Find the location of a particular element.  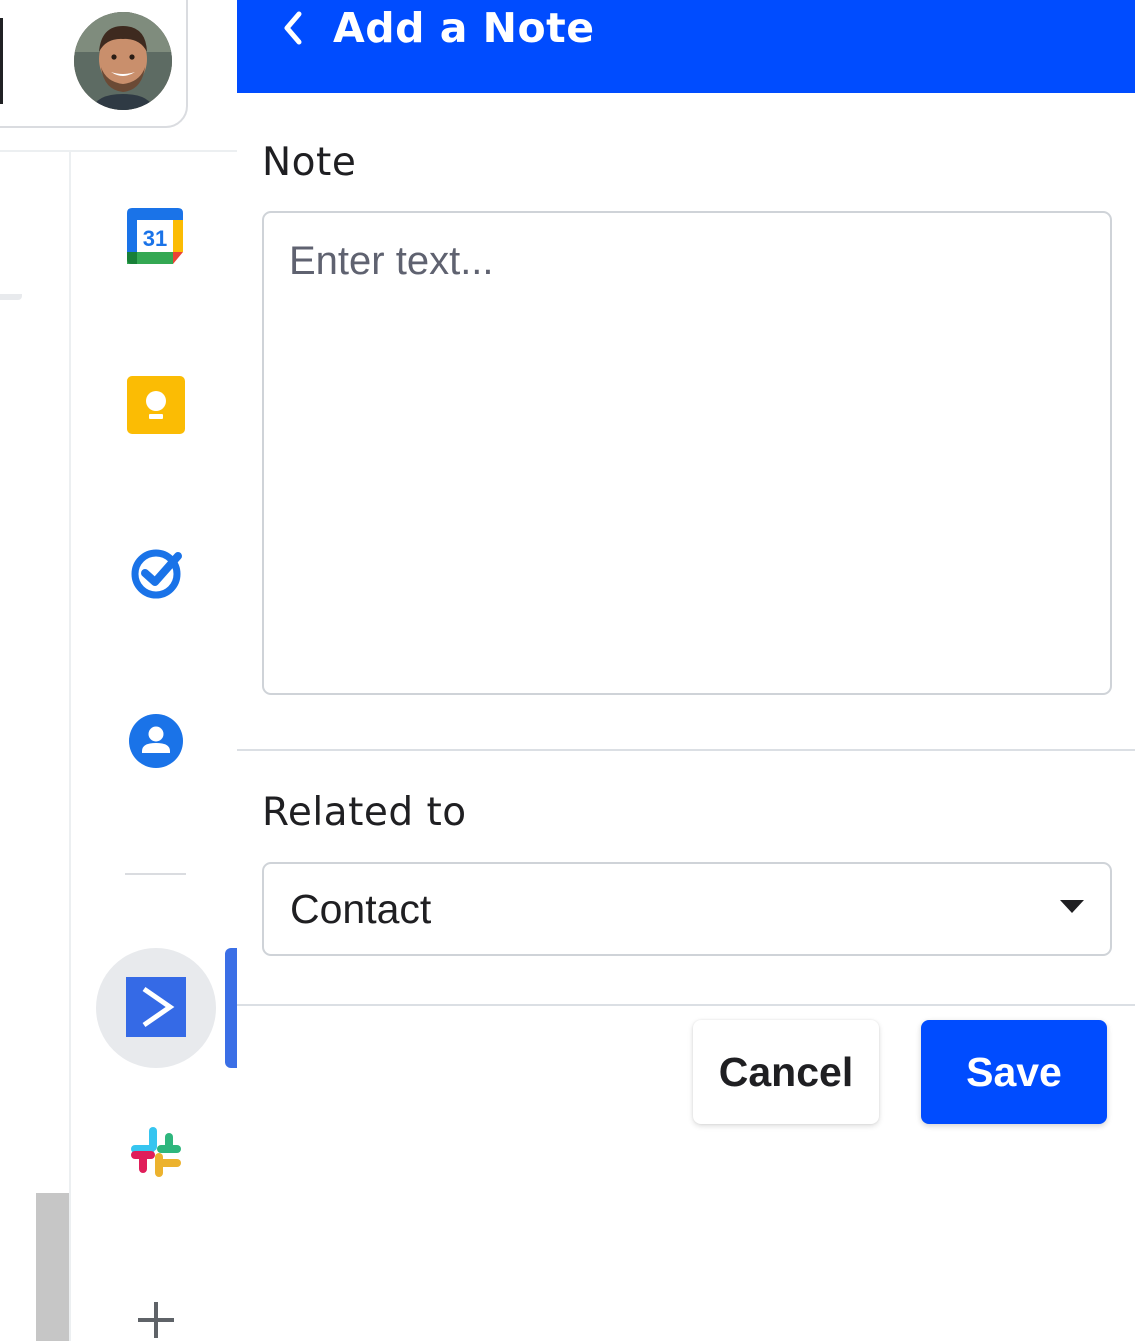

caret-down-icon is located at coordinates (1072, 906).